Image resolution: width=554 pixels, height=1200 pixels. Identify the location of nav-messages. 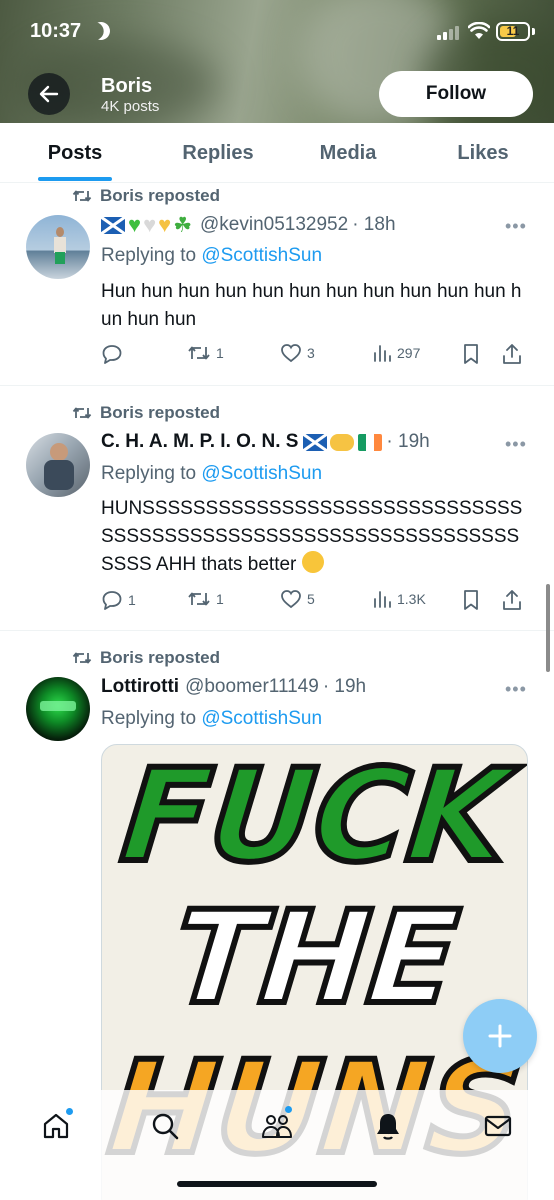
(498, 1126).